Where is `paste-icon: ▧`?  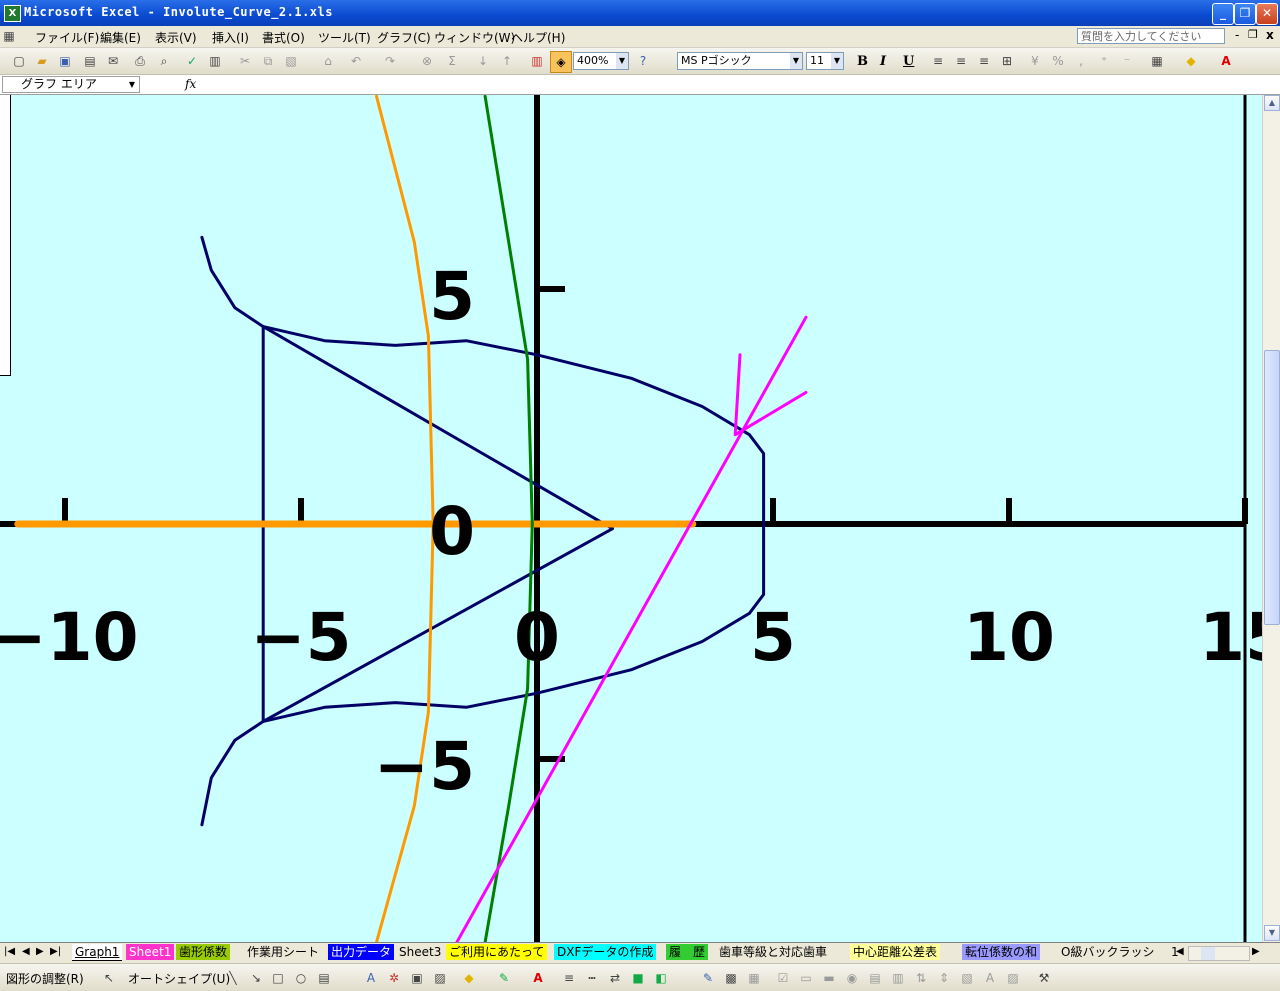
paste-icon: ▧ is located at coordinates (291, 61).